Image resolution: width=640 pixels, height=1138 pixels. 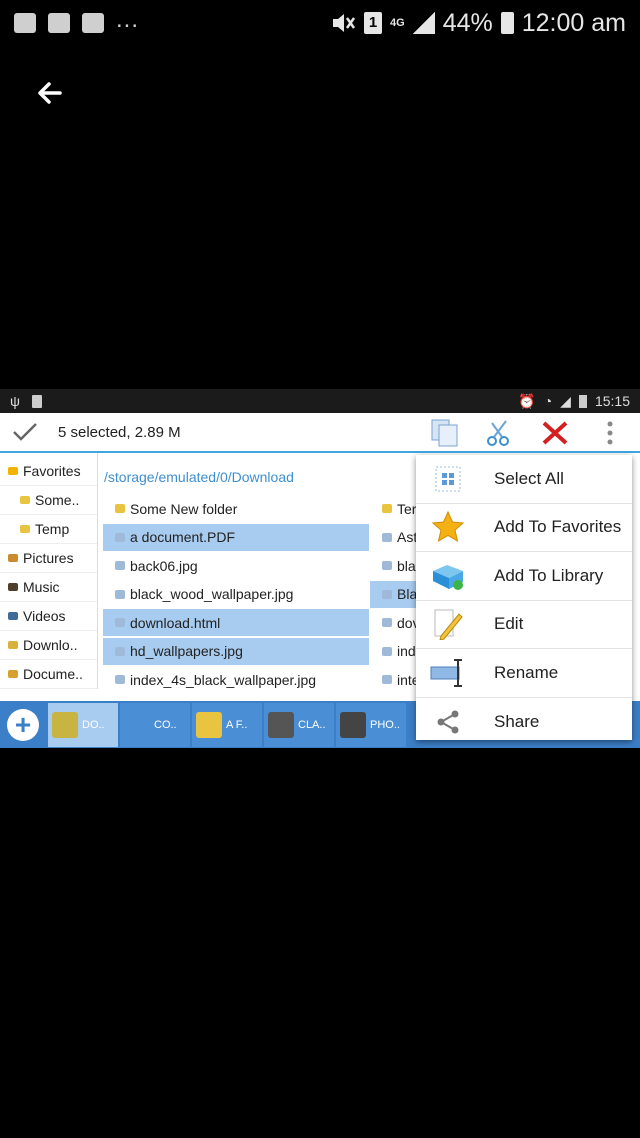 I want to click on menu-item-label: Rename, so click(x=526, y=672).